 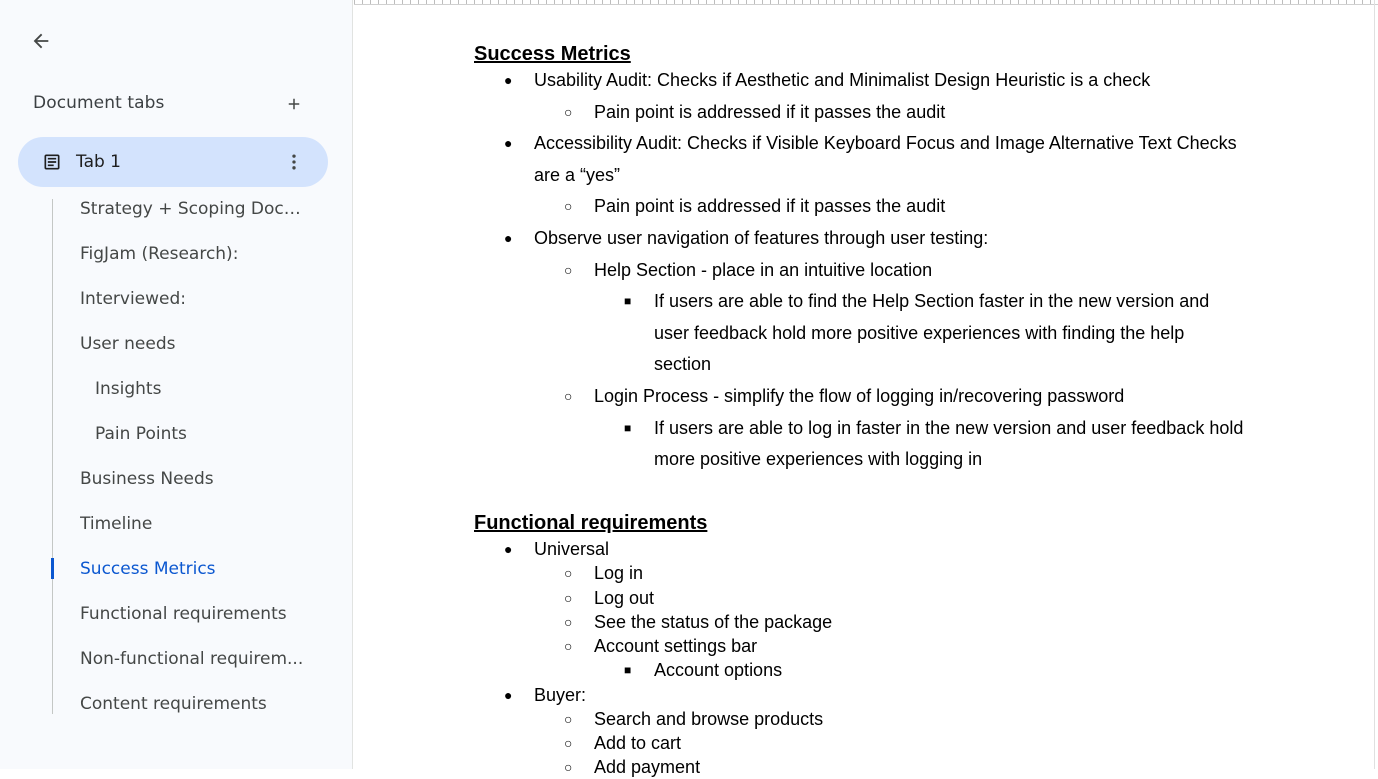 What do you see at coordinates (866, 2) in the screenshot?
I see `ruler` at bounding box center [866, 2].